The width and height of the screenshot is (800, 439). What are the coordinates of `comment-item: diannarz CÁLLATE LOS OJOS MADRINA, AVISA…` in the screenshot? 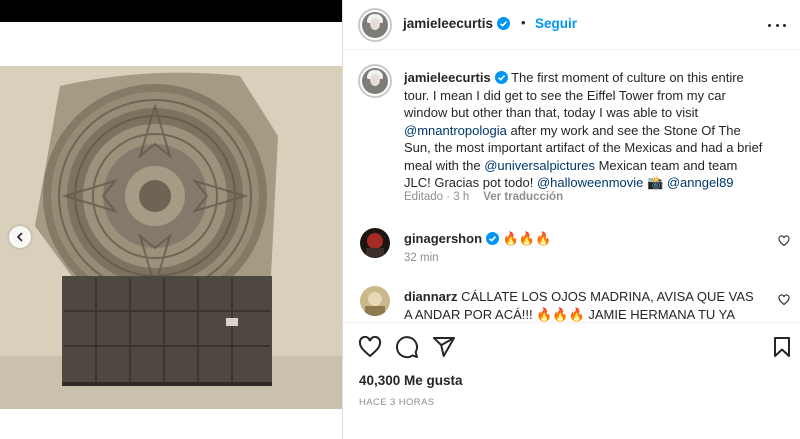 It's located at (571, 302).